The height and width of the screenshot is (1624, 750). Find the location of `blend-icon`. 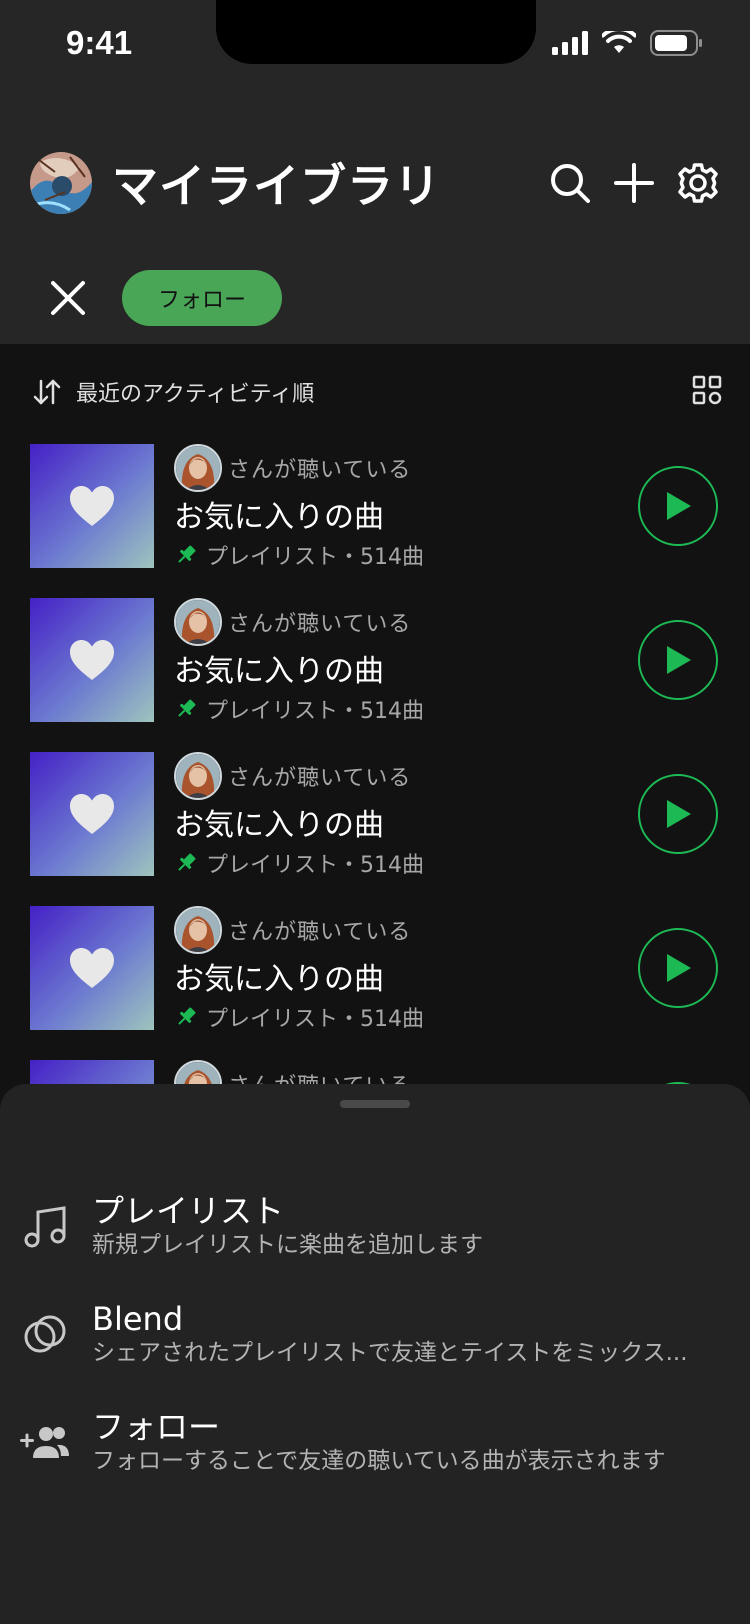

blend-icon is located at coordinates (45, 1334).